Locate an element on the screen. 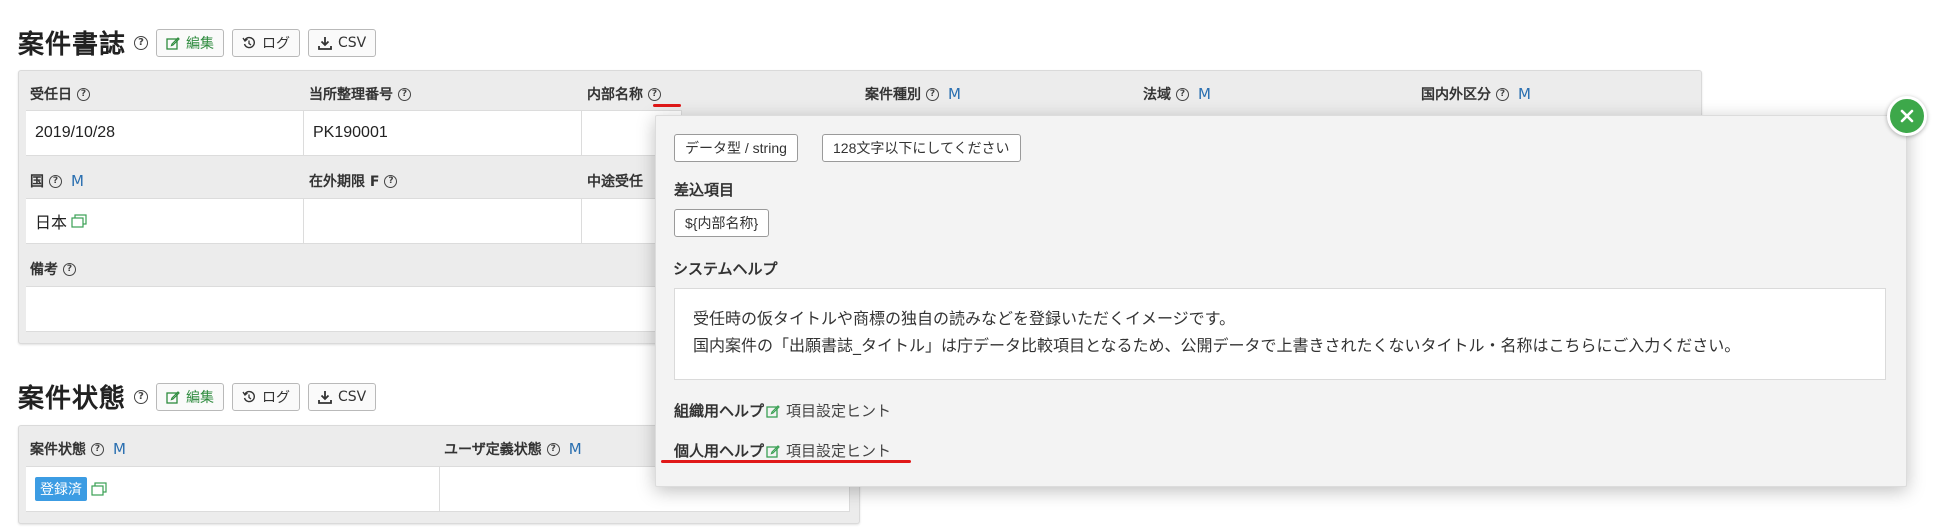  section1-header: 案件書誌 ? 編集 ログ CSV is located at coordinates (201, 42).